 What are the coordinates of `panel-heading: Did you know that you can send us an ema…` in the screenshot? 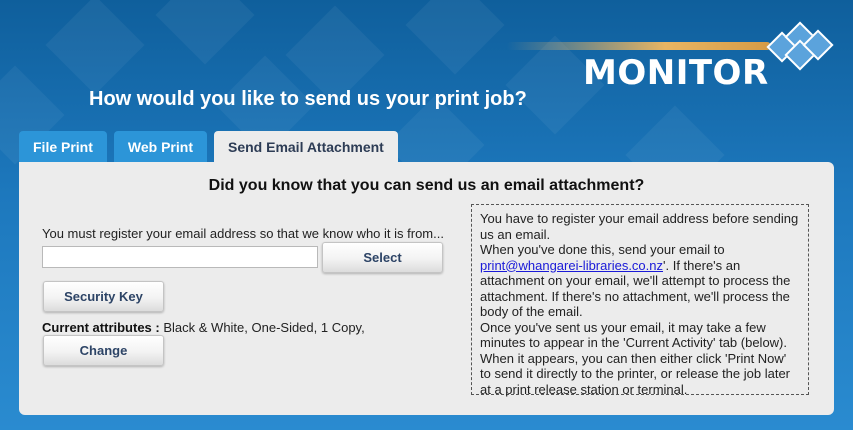 It's located at (426, 185).